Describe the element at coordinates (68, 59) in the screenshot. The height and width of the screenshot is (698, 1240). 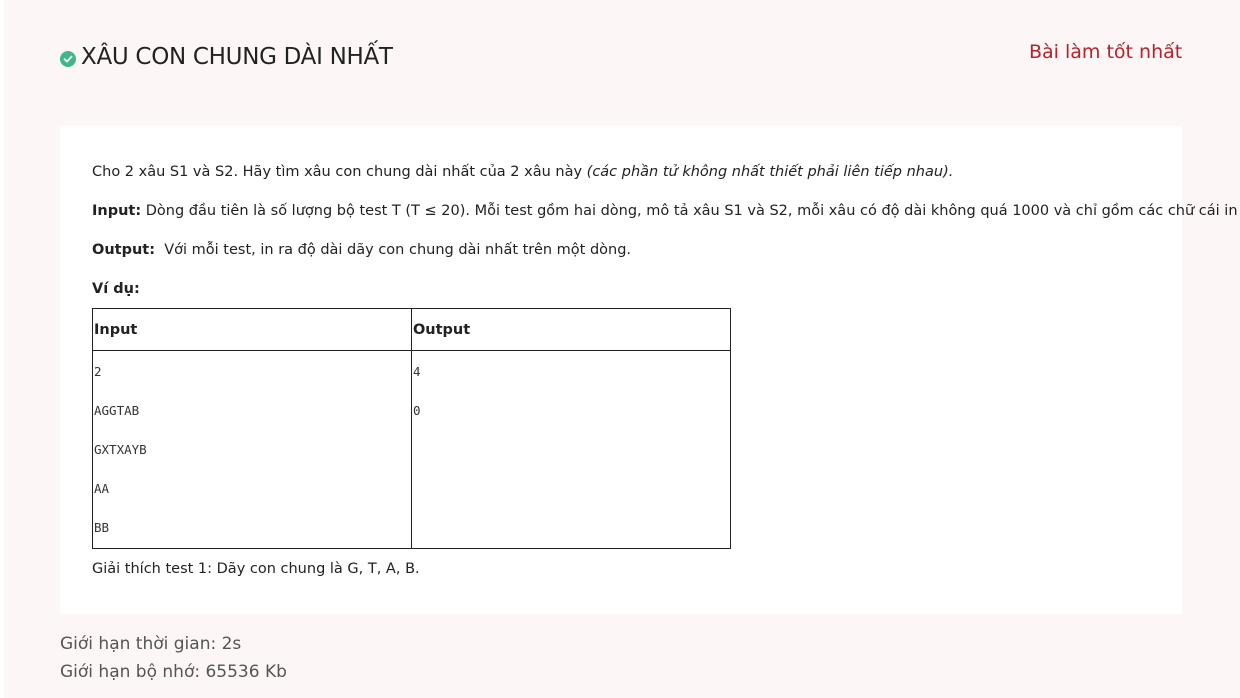
I see `check-circle-icon` at that location.